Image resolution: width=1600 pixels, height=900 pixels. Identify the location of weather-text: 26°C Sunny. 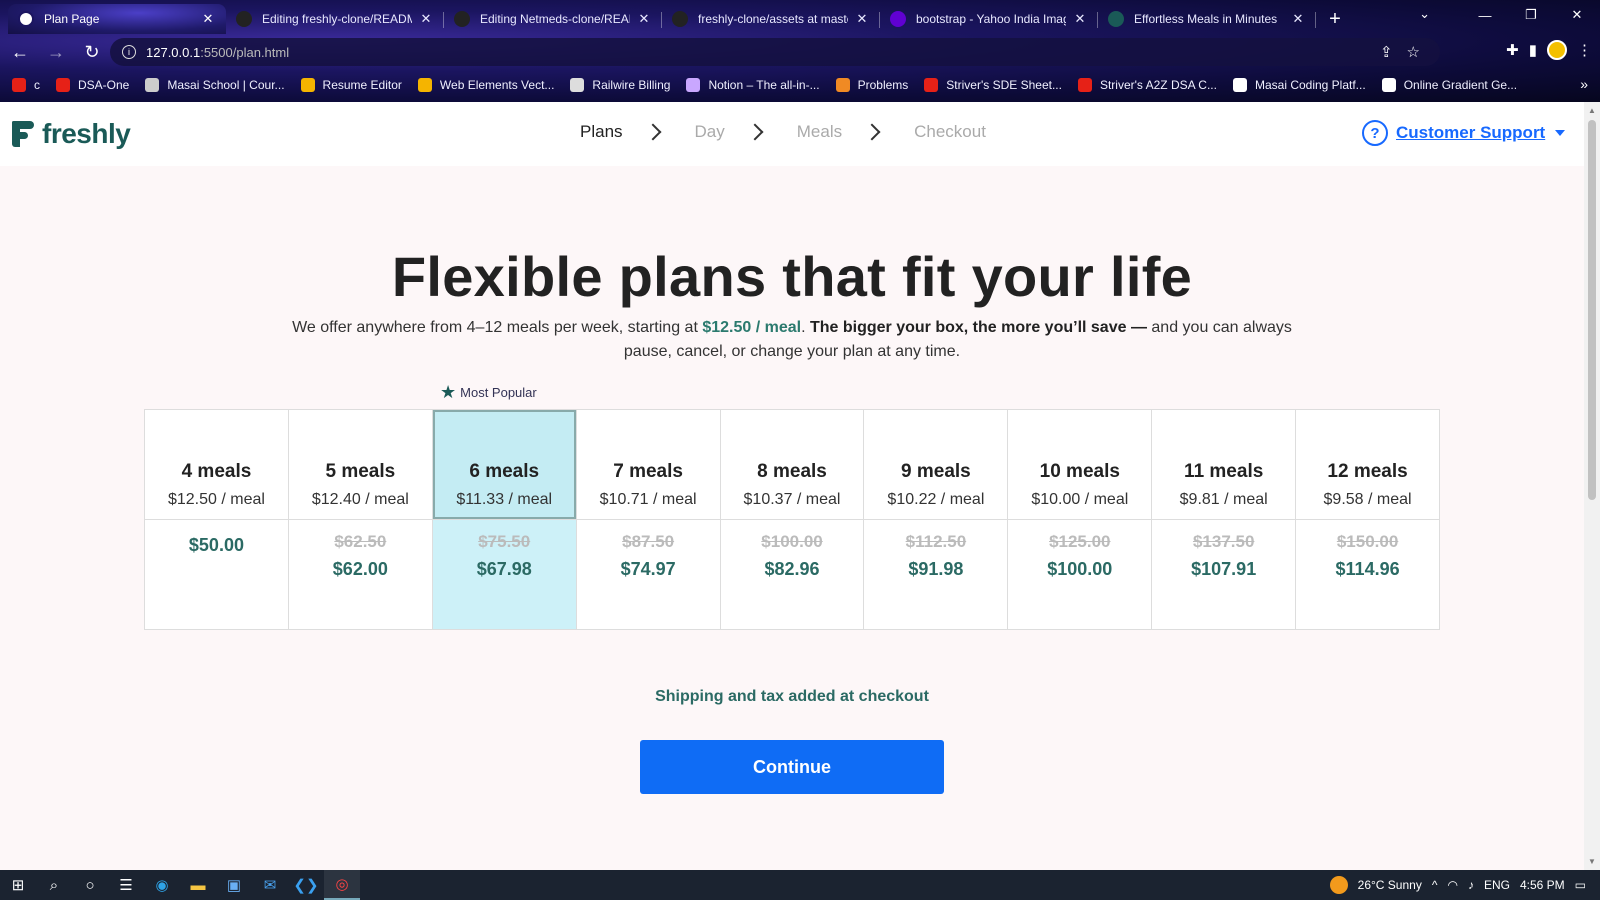
(1390, 885).